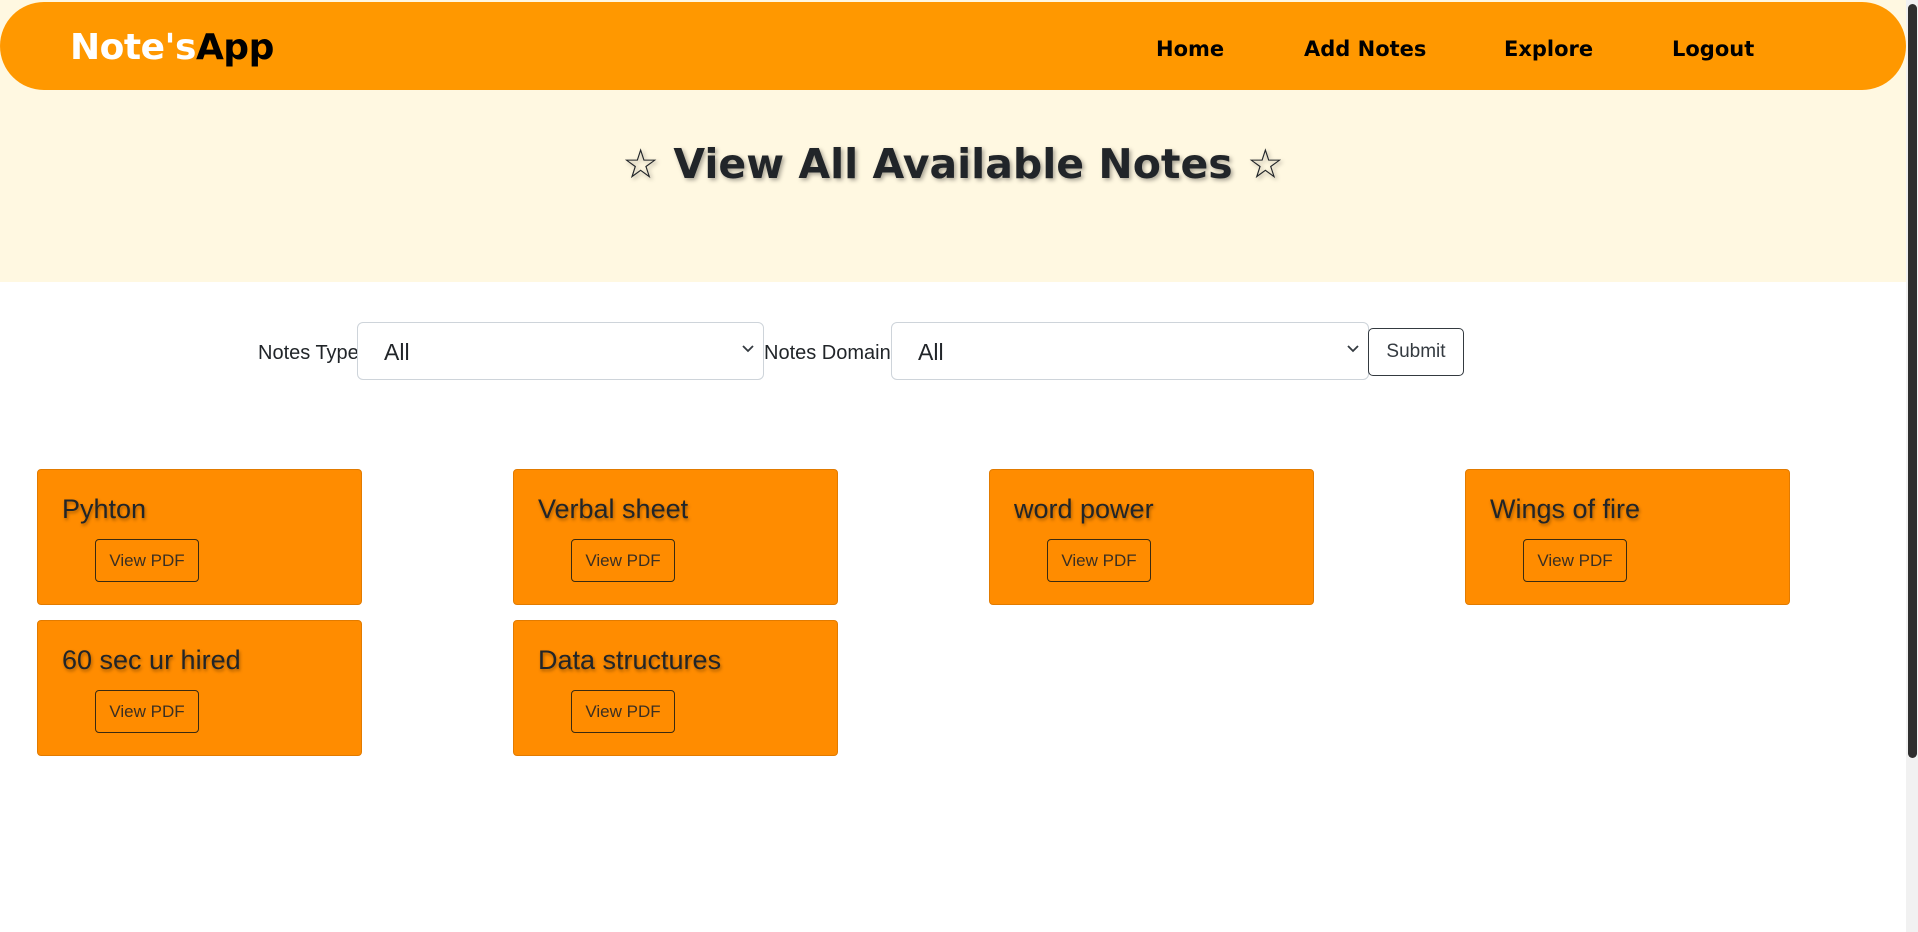  Describe the element at coordinates (630, 660) in the screenshot. I see `note-title: Data structures` at that location.